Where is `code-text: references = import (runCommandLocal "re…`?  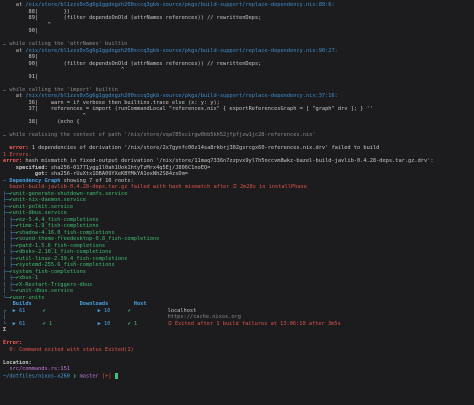
code-text: references = import (runCommandLocal "re… is located at coordinates (205, 109).